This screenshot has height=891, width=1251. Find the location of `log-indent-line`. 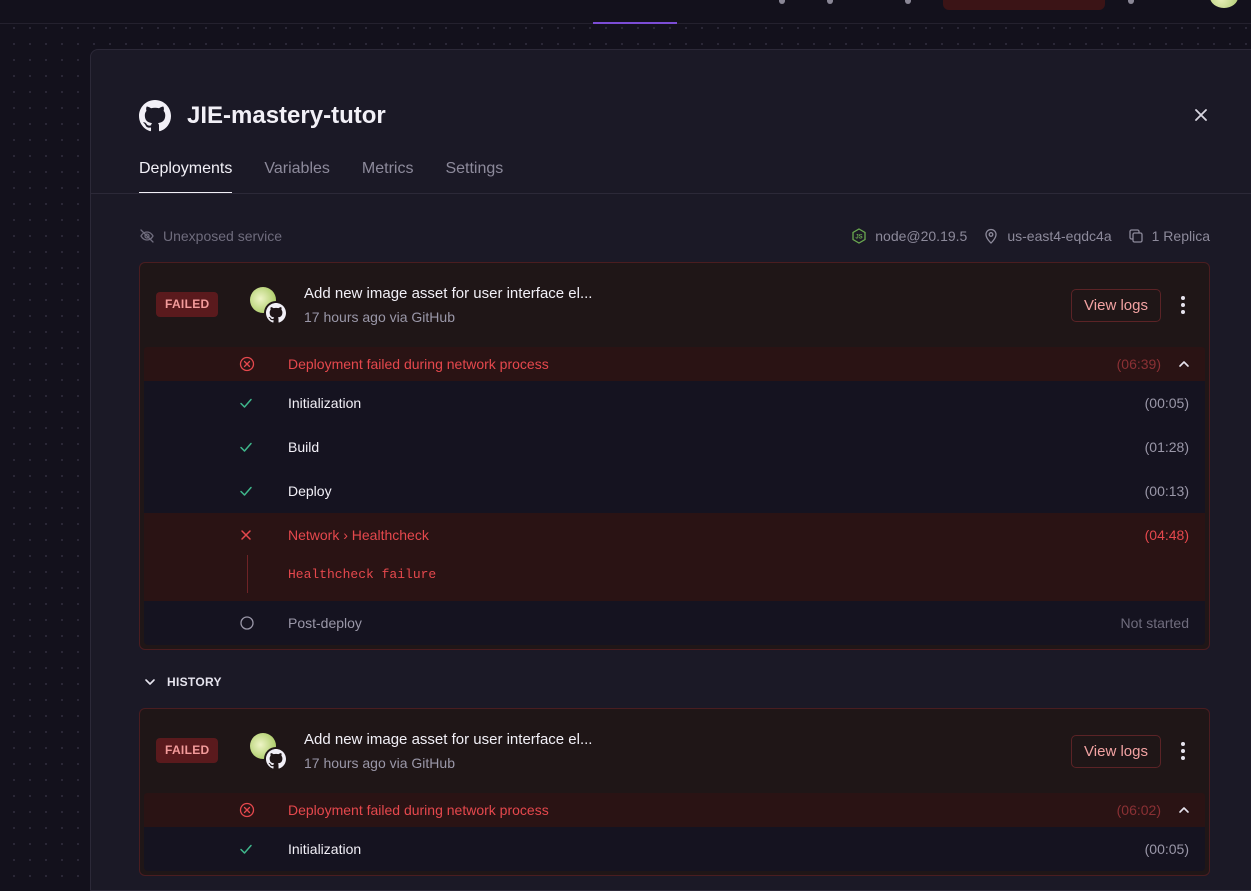

log-indent-line is located at coordinates (247, 574).